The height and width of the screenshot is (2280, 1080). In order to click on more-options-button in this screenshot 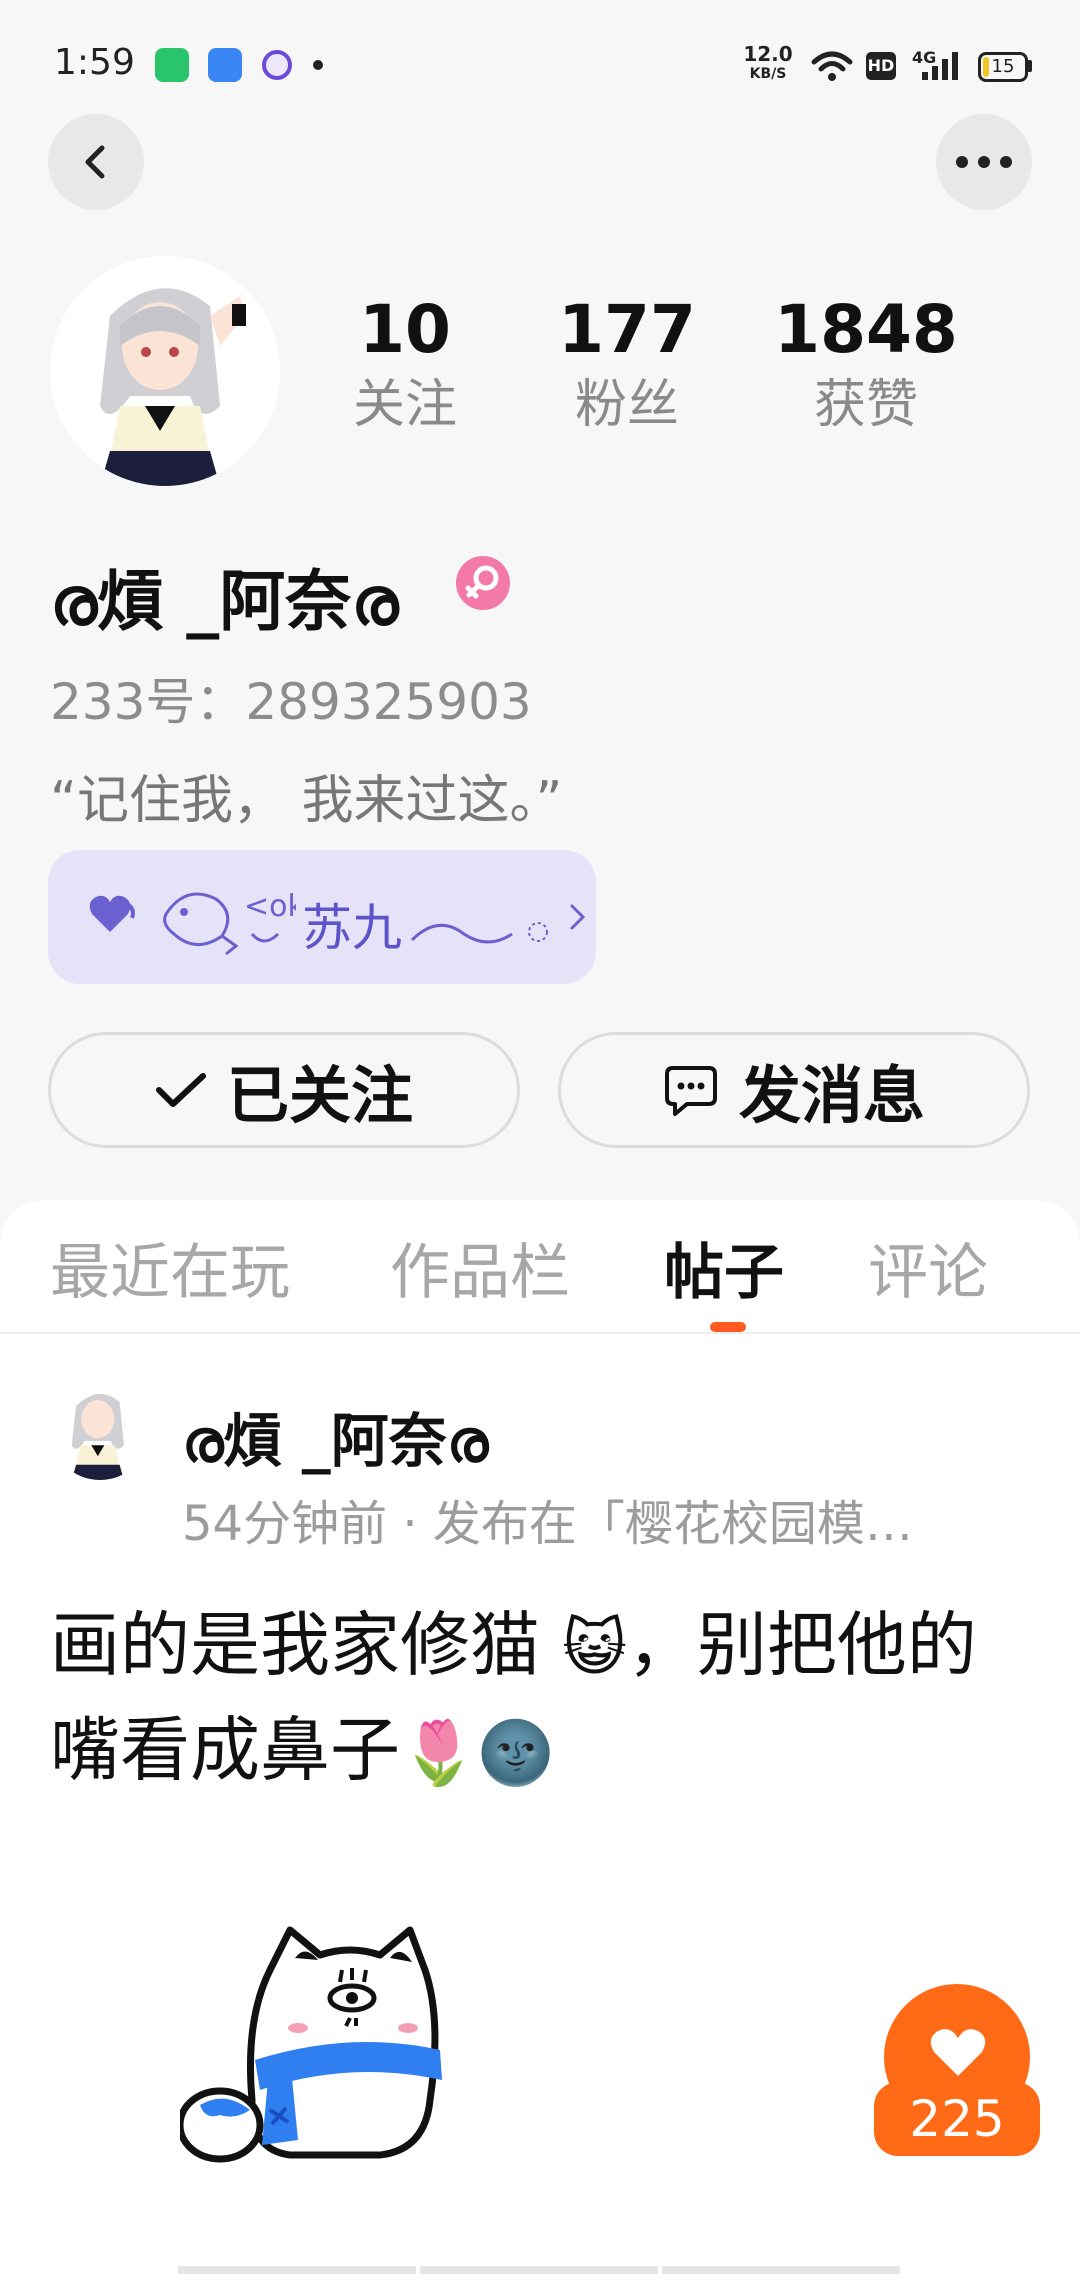, I will do `click(984, 162)`.